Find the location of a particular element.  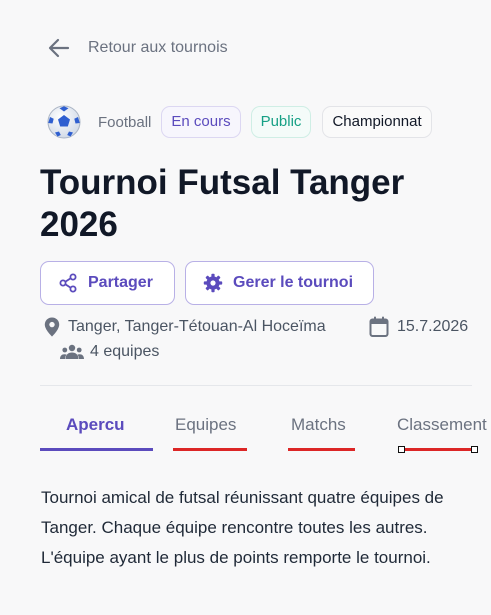

users-icon is located at coordinates (72, 351).